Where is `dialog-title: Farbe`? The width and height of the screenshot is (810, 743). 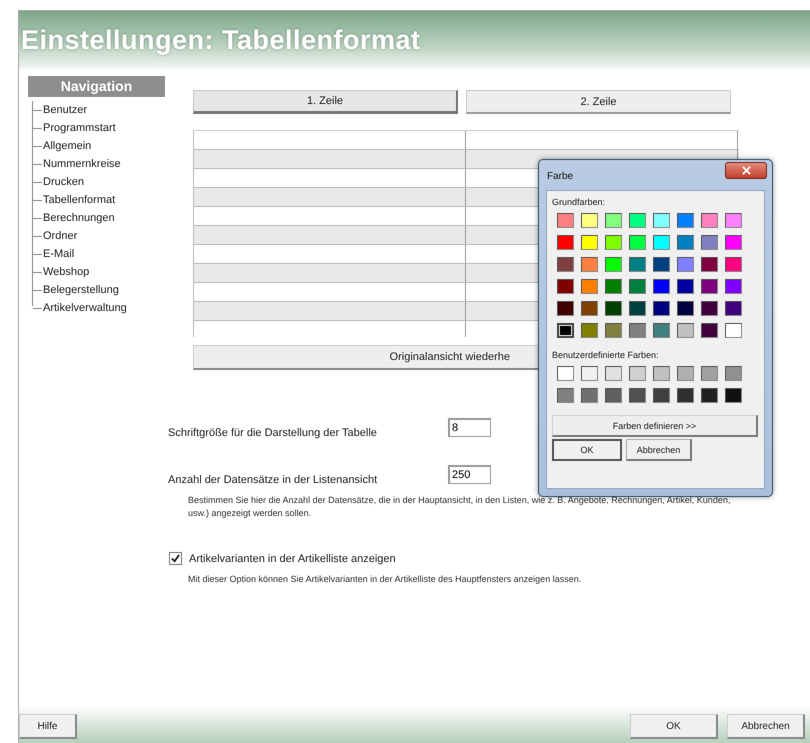 dialog-title: Farbe is located at coordinates (560, 176).